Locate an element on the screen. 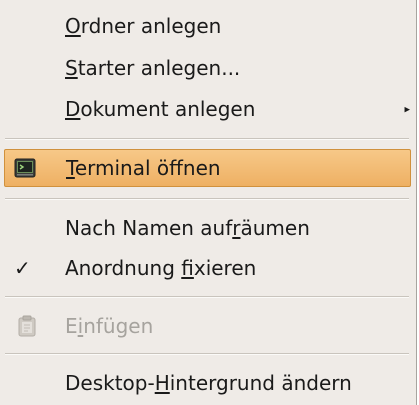 Image resolution: width=419 pixels, height=405 pixels. menu-item-label: Ordner anlegen is located at coordinates (143, 26).